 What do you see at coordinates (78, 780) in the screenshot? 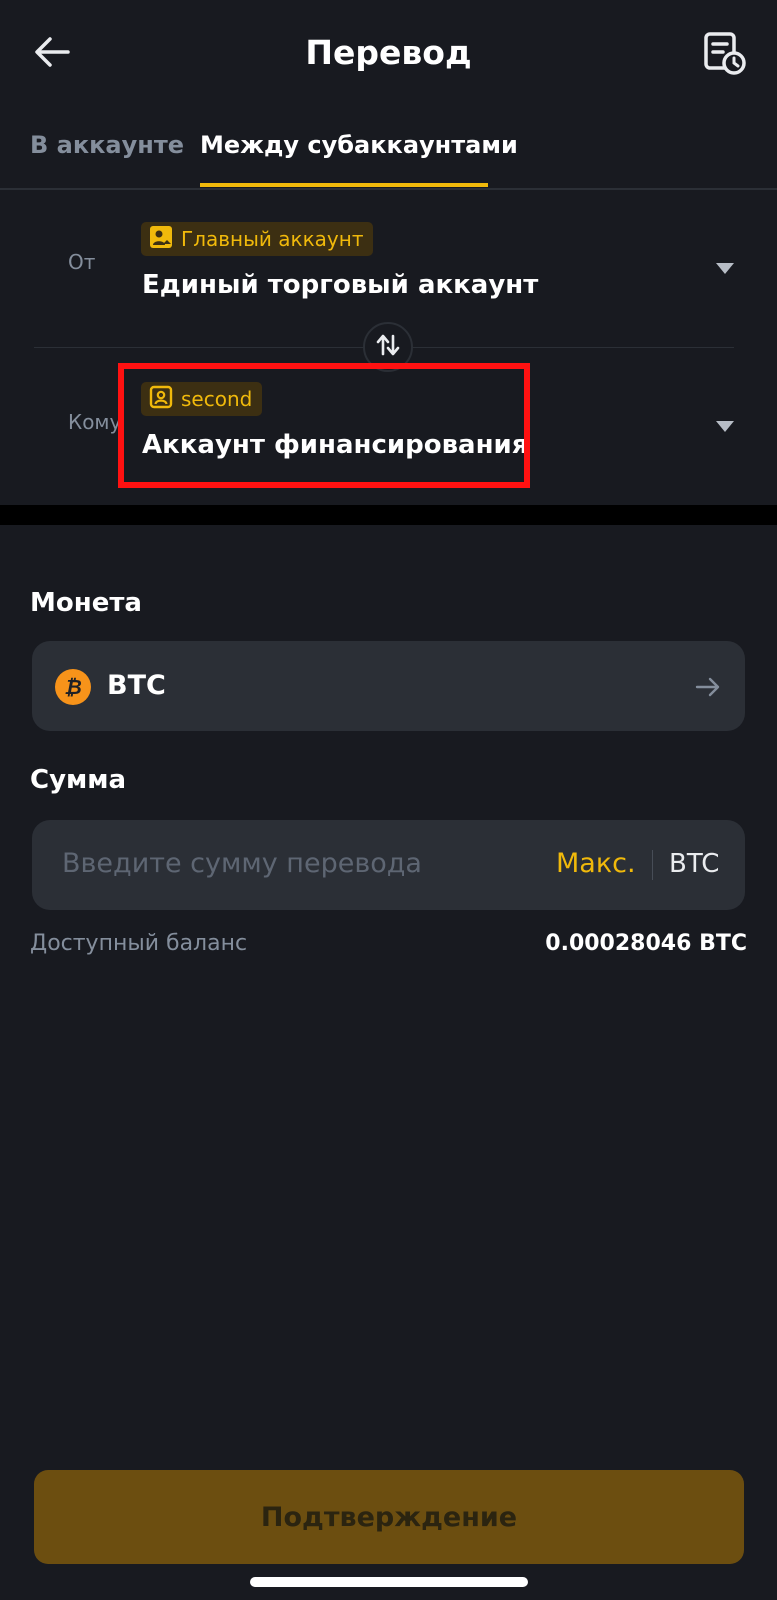
I see `amount-section-label: Сумма` at bounding box center [78, 780].